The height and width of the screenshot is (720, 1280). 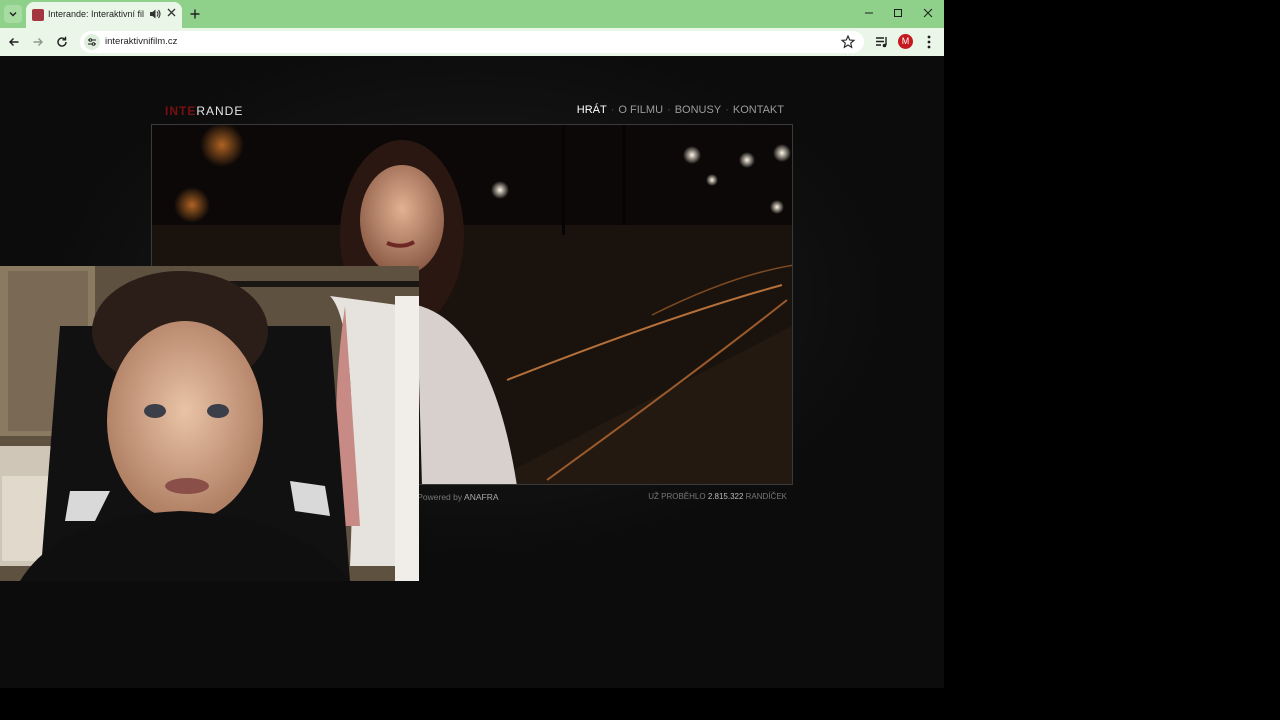 What do you see at coordinates (725, 496) in the screenshot?
I see `date-counter: 2.815.322` at bounding box center [725, 496].